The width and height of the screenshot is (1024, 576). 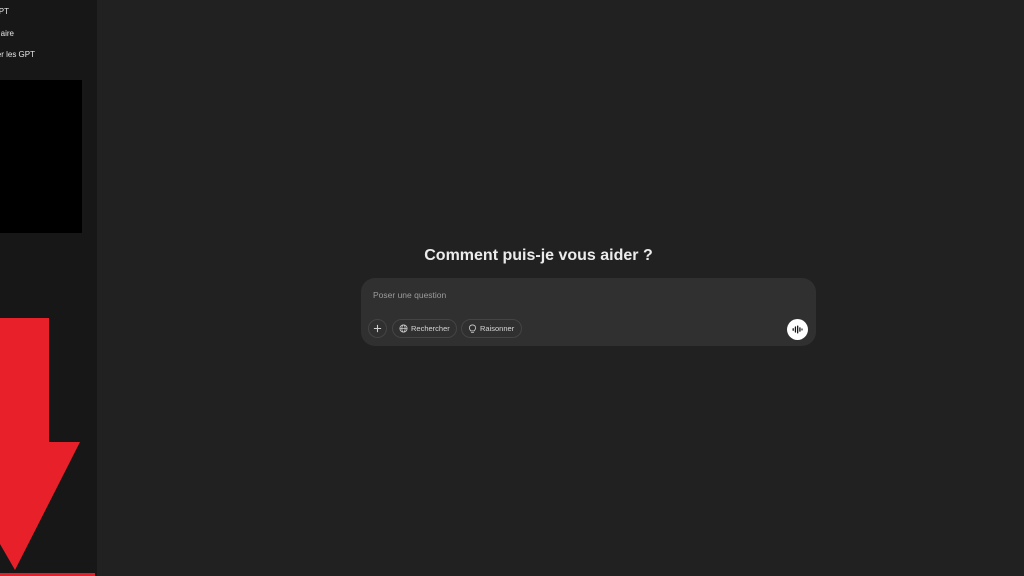 I want to click on composer: Rechercher Raisonner, so click(x=588, y=312).